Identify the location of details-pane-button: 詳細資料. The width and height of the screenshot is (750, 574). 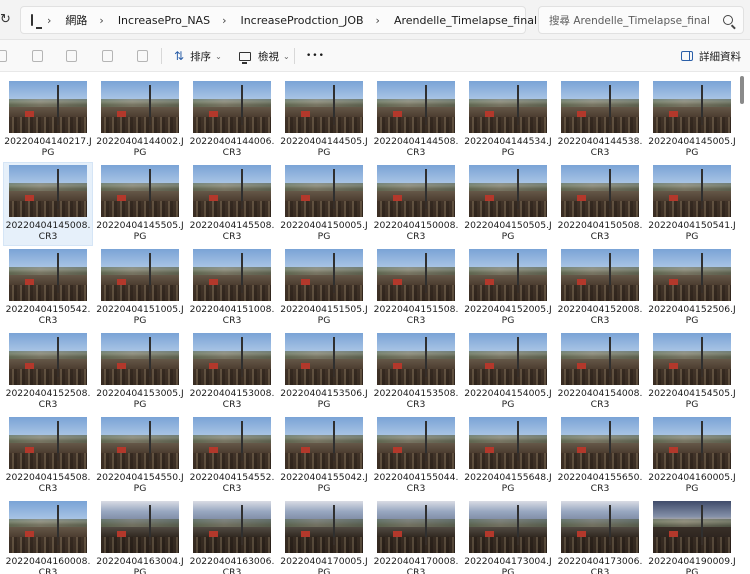
(711, 56).